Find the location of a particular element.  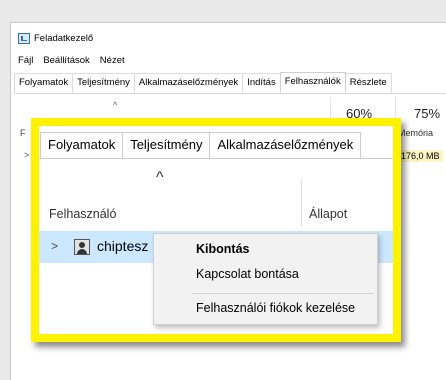

tab-users: Felhasználók is located at coordinates (312, 82).